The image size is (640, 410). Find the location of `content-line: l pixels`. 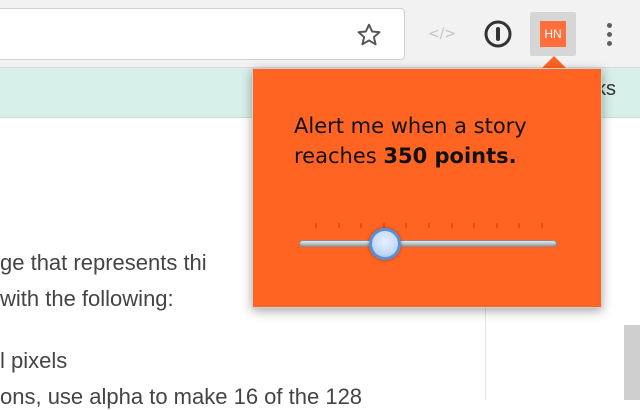

content-line: l pixels is located at coordinates (34, 360).